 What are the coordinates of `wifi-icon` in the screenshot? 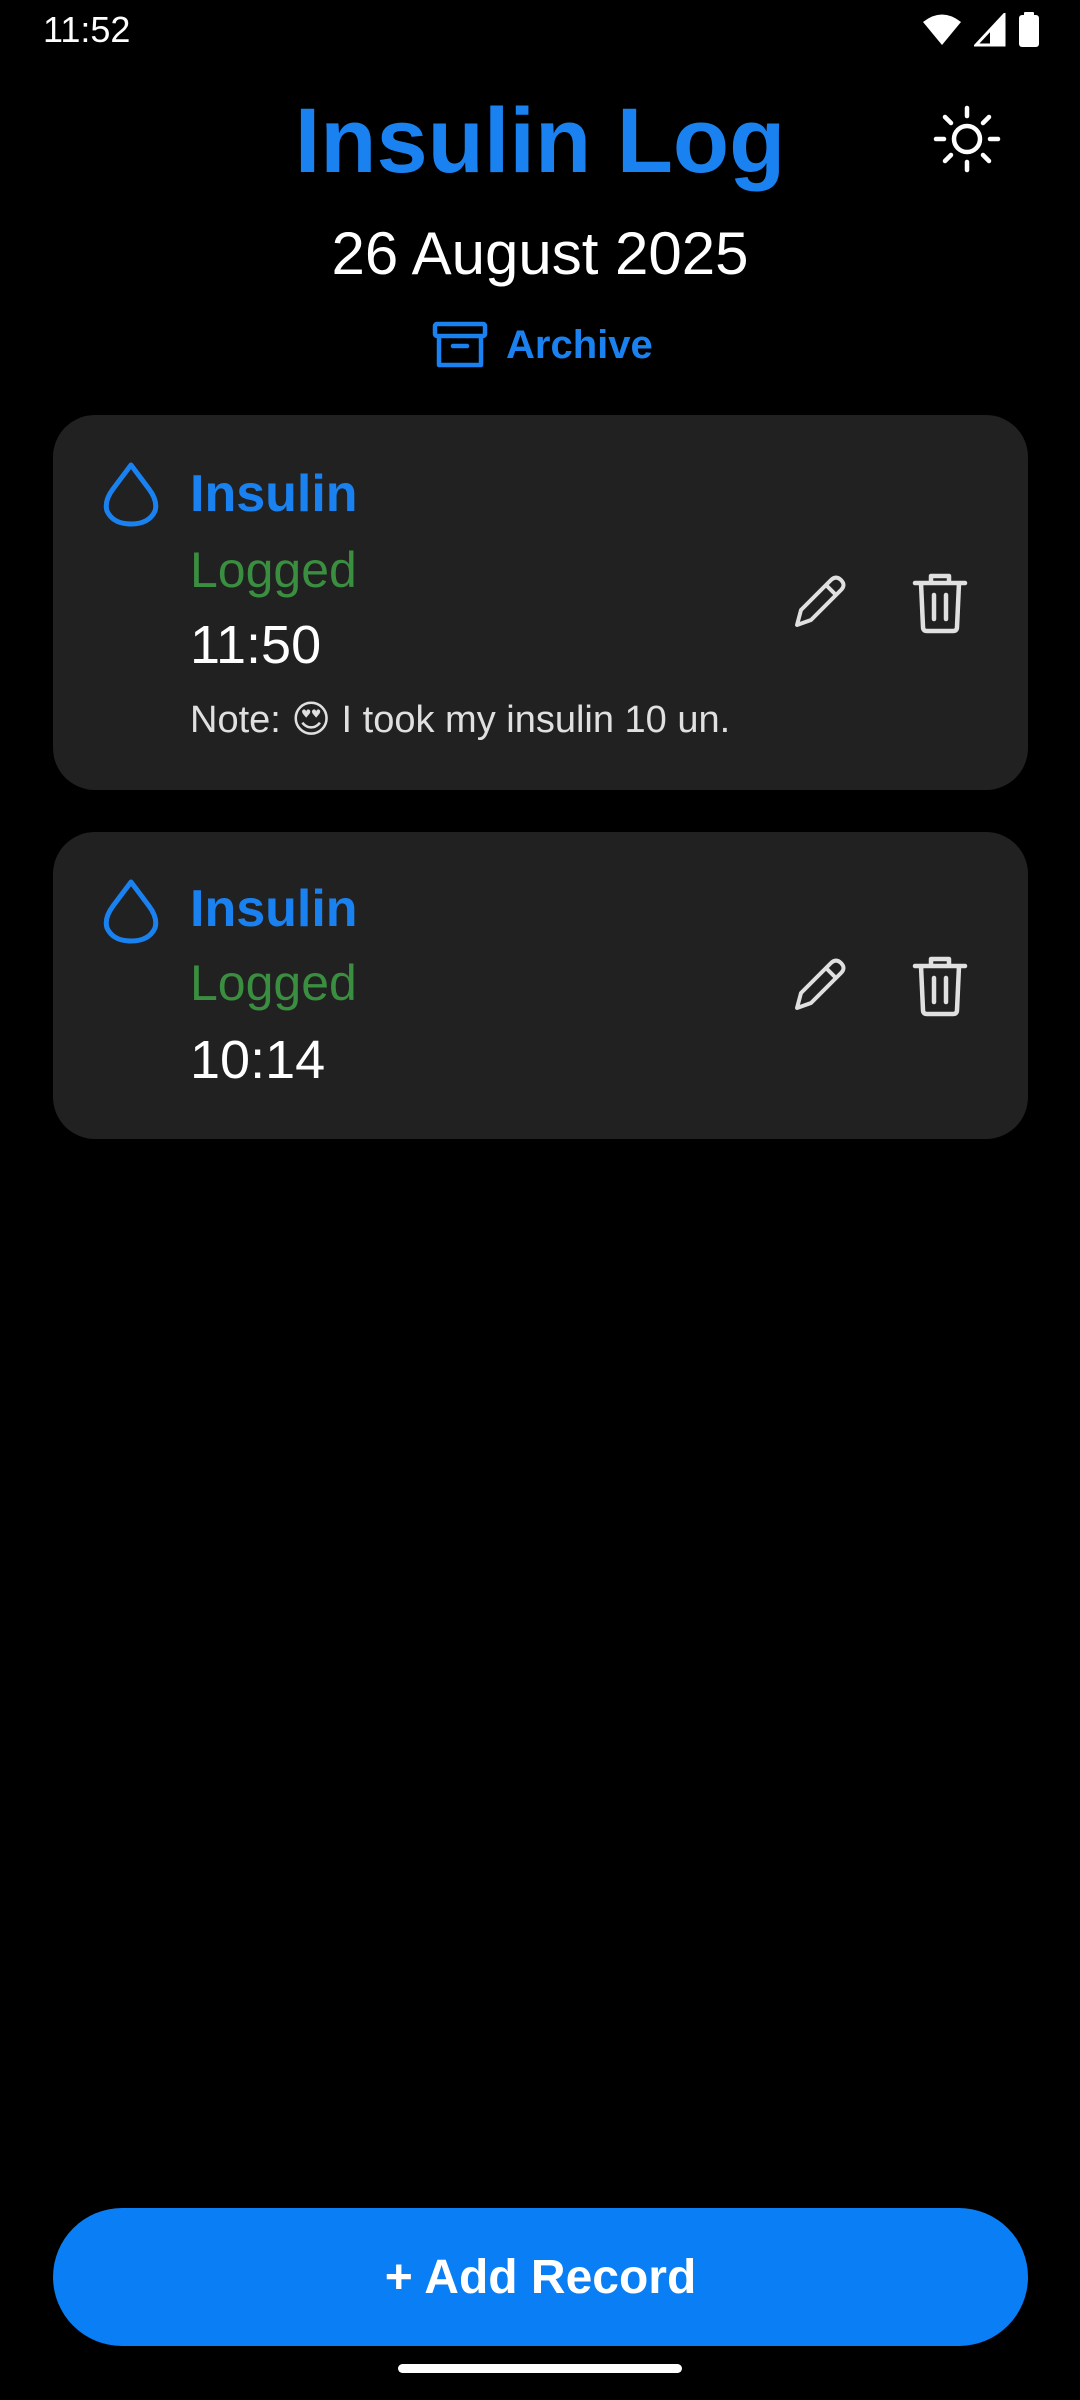 It's located at (942, 29).